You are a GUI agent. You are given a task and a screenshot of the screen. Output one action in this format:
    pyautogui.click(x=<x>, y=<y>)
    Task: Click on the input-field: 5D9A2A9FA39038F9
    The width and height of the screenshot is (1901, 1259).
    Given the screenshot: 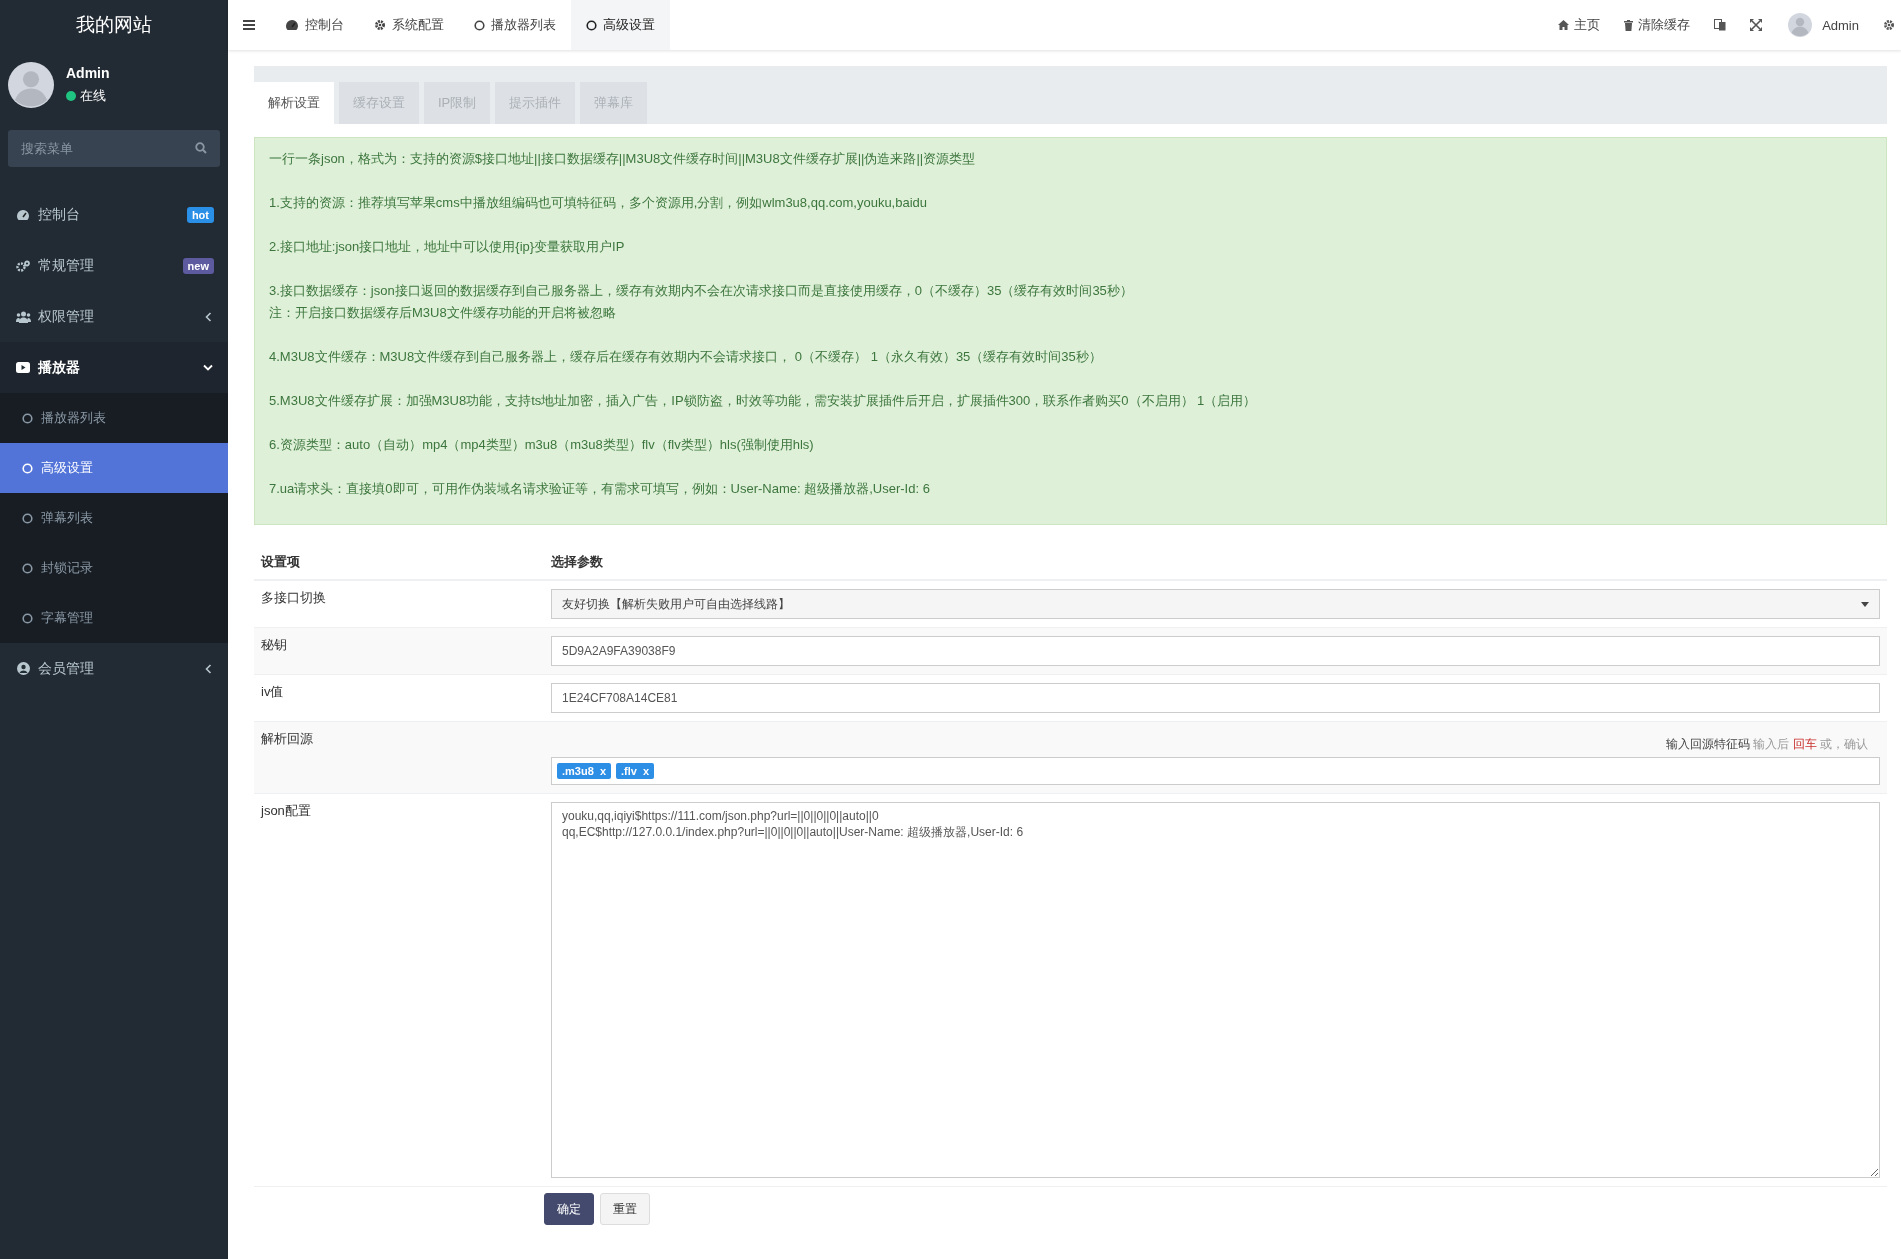 What is the action you would take?
    pyautogui.click(x=1215, y=651)
    